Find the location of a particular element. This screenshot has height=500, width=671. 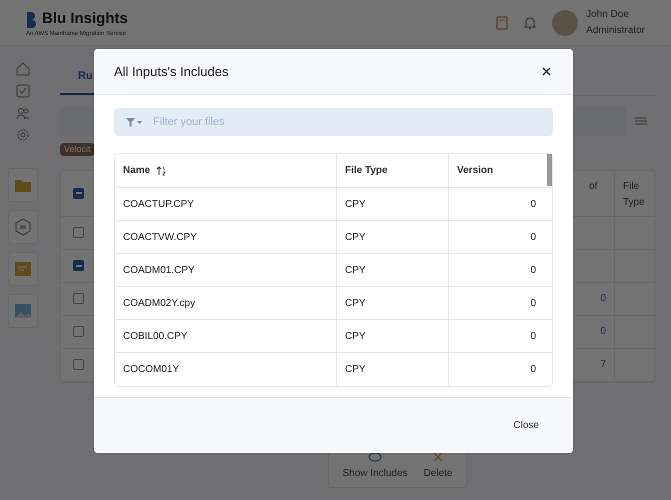

users-icon is located at coordinates (23, 113).